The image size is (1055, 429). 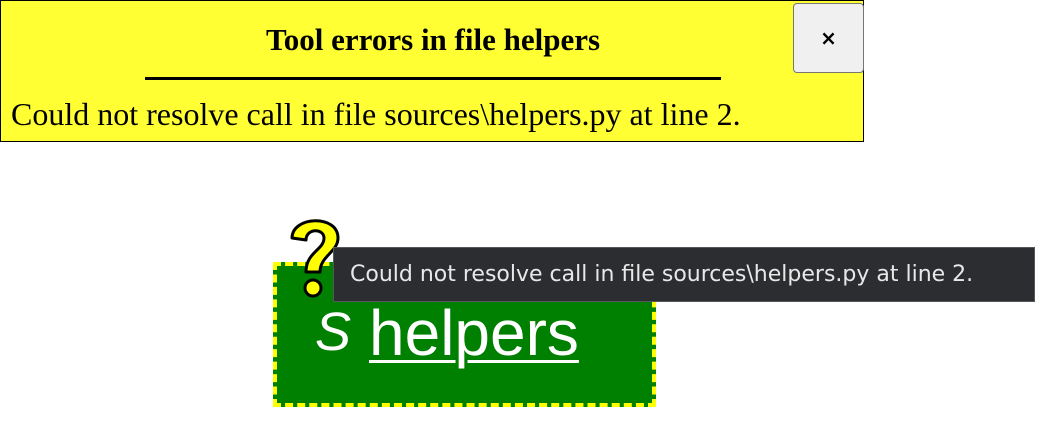 What do you see at coordinates (433, 39) in the screenshot?
I see `banner-title: Tool errors in file helpers` at bounding box center [433, 39].